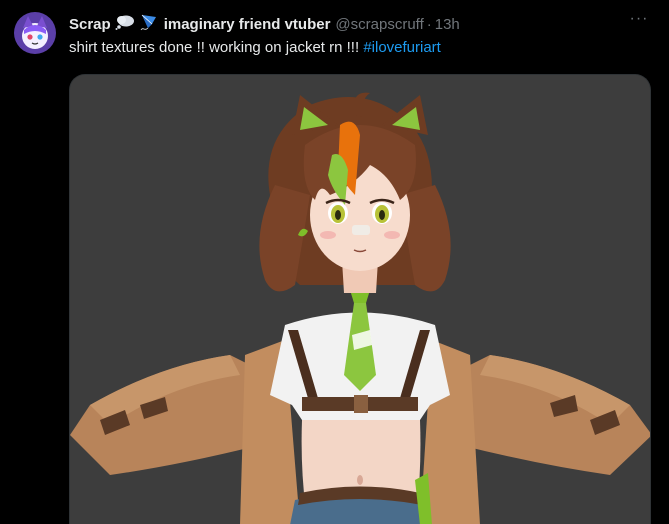 This screenshot has width=669, height=524. What do you see at coordinates (447, 24) in the screenshot?
I see `timestamp: 13h` at bounding box center [447, 24].